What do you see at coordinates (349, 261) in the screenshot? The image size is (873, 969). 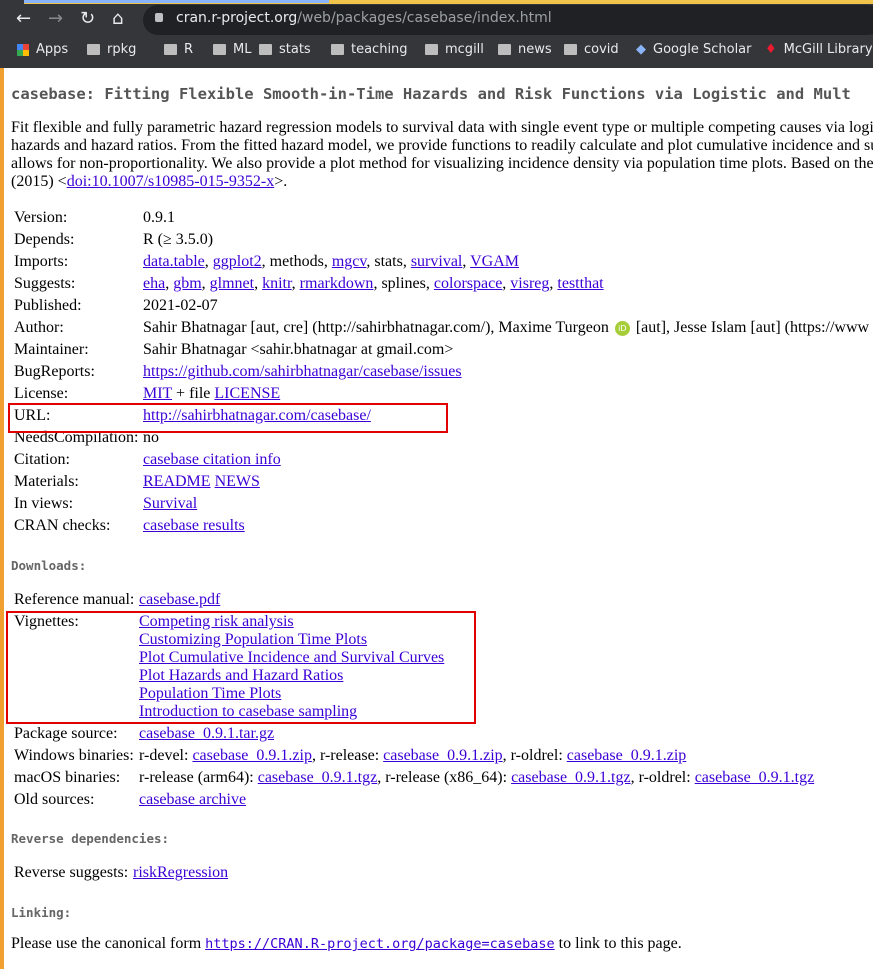 I see `link: mgcv` at bounding box center [349, 261].